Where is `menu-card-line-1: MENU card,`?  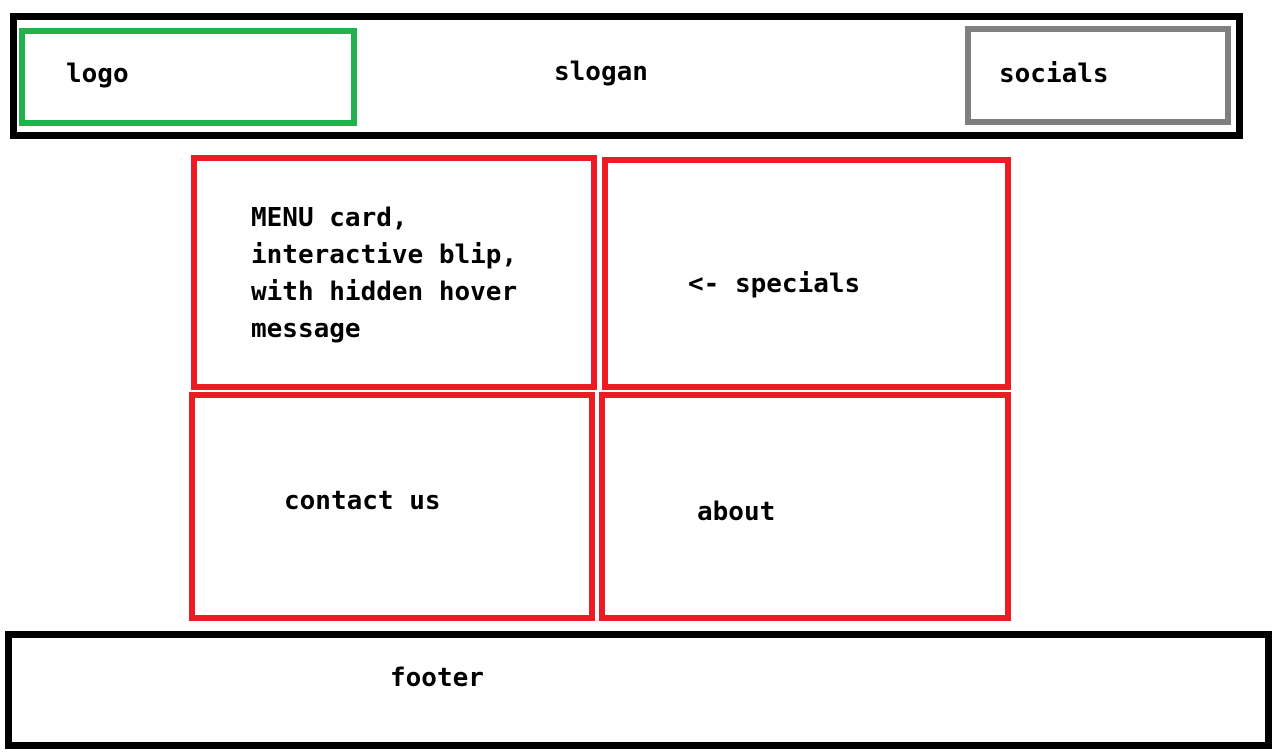 menu-card-line-1: MENU card, is located at coordinates (329, 218).